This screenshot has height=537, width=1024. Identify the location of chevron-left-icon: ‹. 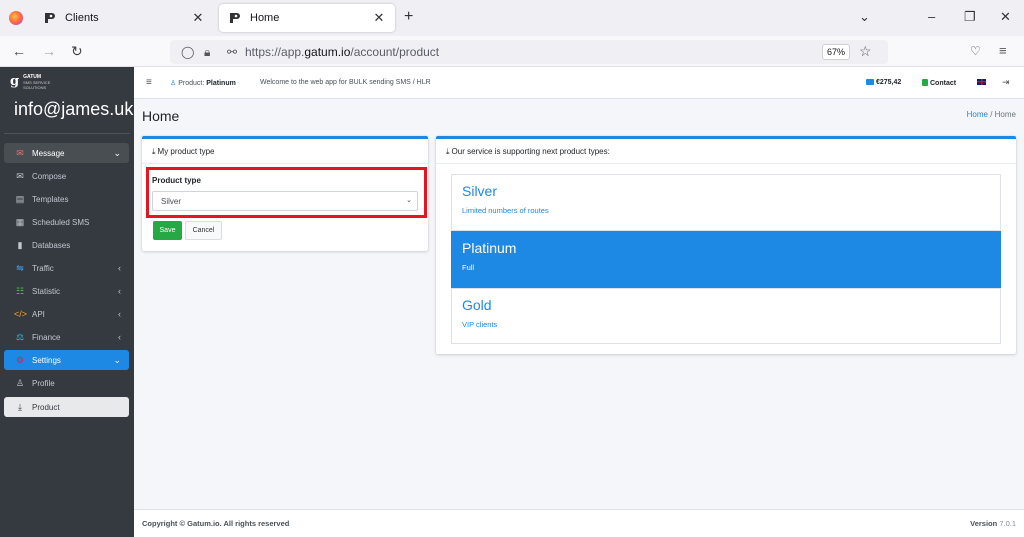
(119, 291).